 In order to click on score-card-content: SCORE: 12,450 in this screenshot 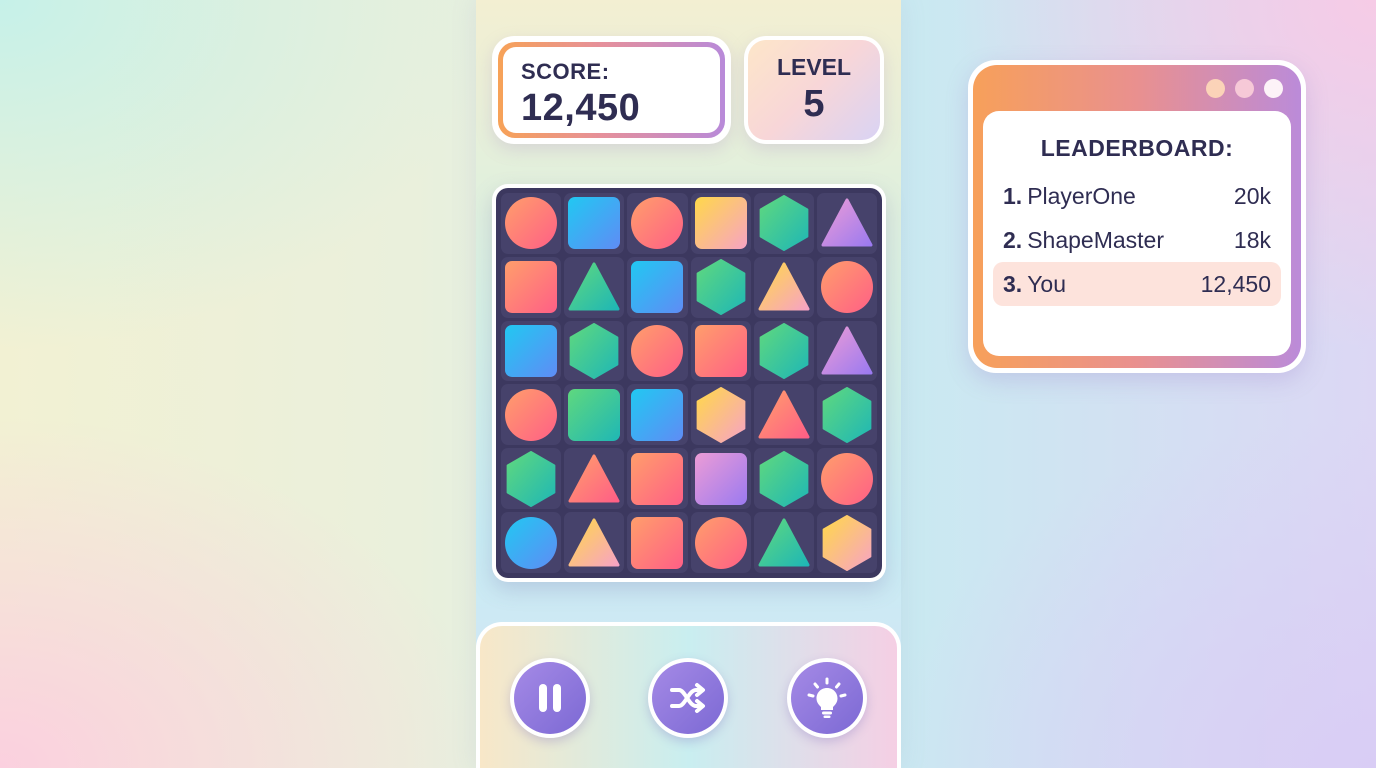, I will do `click(611, 90)`.